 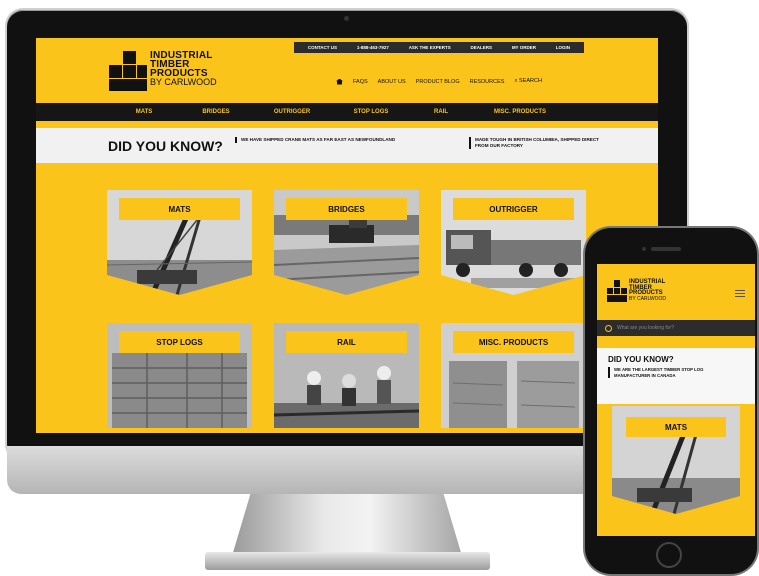 I want to click on logo-mark, so click(x=128, y=71).